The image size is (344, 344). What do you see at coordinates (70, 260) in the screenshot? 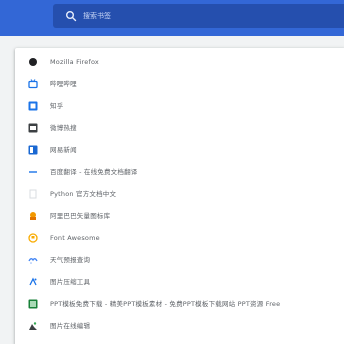
I see `bookmark-label: 天气预报查询` at bounding box center [70, 260].